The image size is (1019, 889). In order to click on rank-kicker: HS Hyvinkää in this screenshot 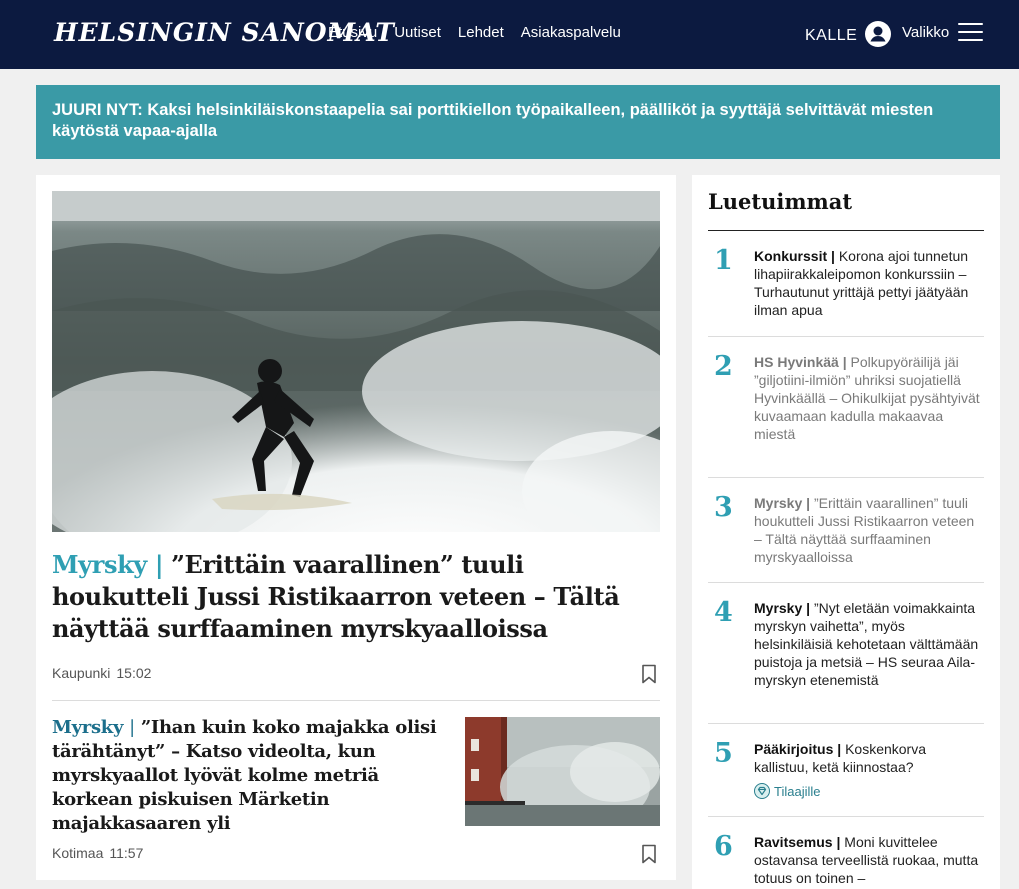, I will do `click(796, 362)`.